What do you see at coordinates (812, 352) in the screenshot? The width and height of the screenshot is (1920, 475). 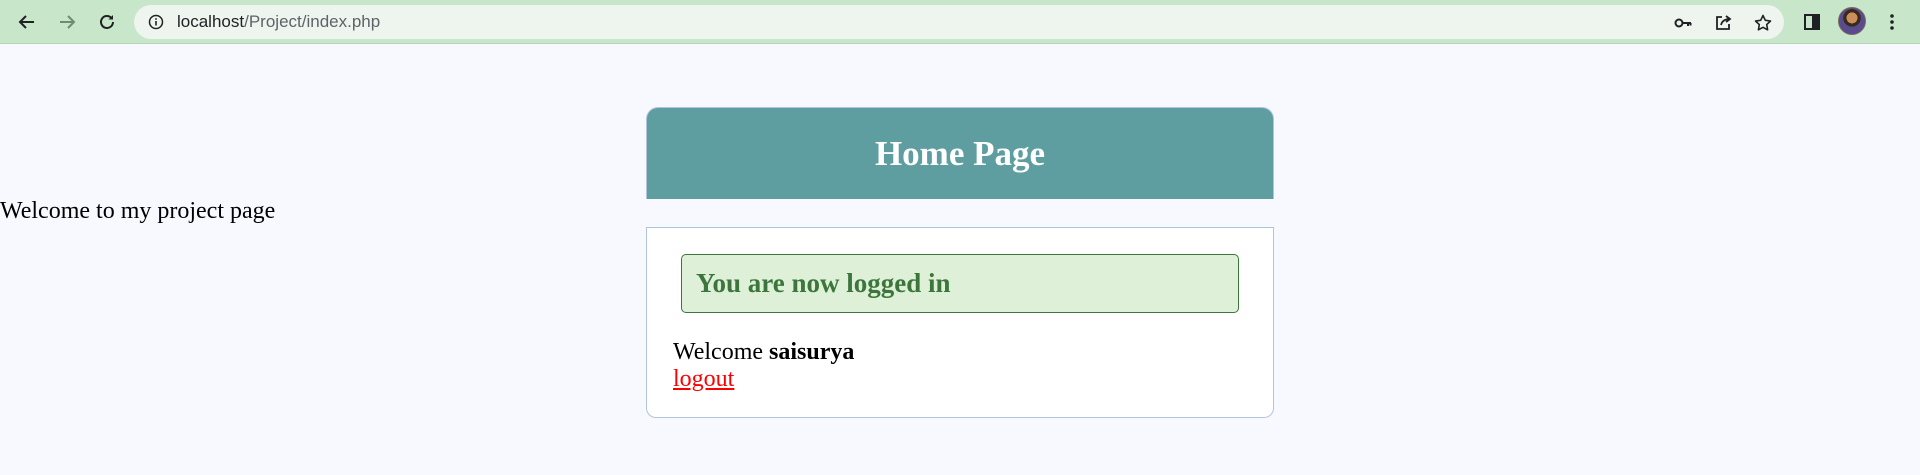 I see `username: saisurya` at bounding box center [812, 352].